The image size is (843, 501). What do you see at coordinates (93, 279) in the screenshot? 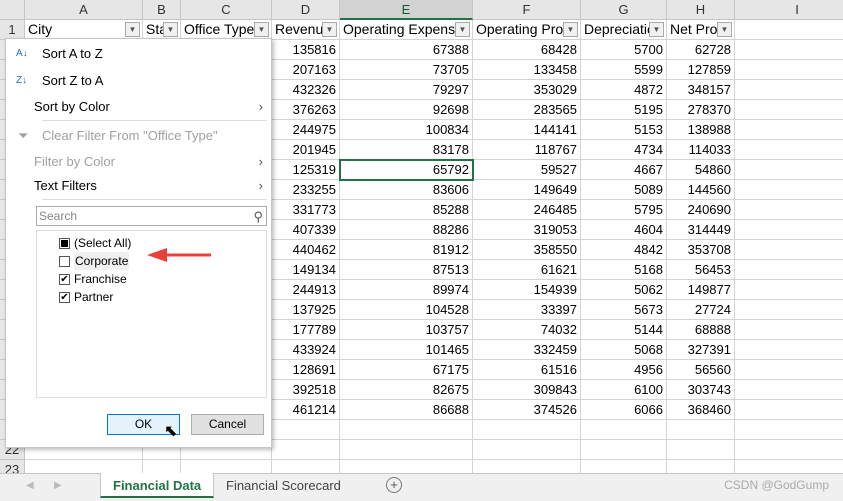
I see `list-item-franchise: ✔ Franchise` at bounding box center [93, 279].